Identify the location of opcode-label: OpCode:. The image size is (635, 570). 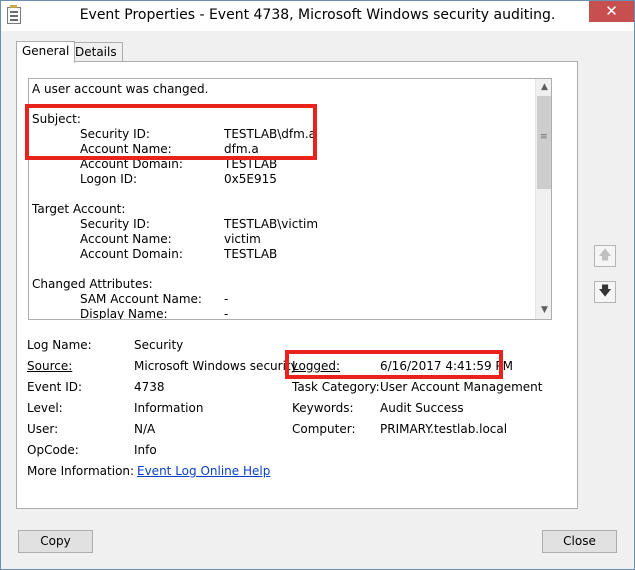
(53, 450).